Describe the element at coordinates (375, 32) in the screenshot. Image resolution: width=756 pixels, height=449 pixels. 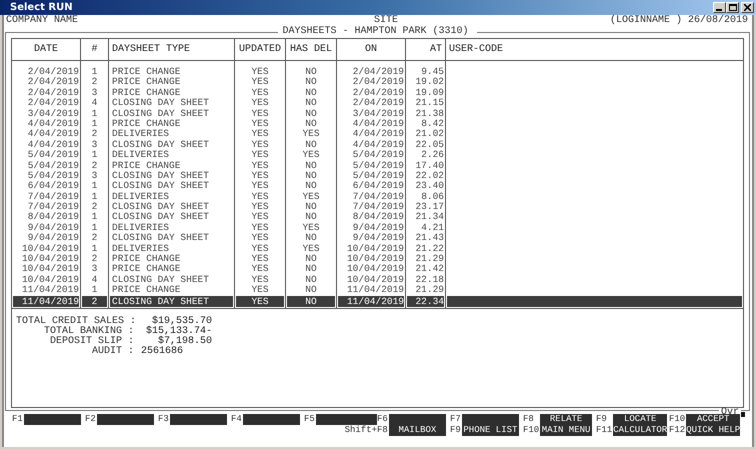
I see `panel-title: DAYSHEETS - HAMPTON PARK (3310)` at that location.